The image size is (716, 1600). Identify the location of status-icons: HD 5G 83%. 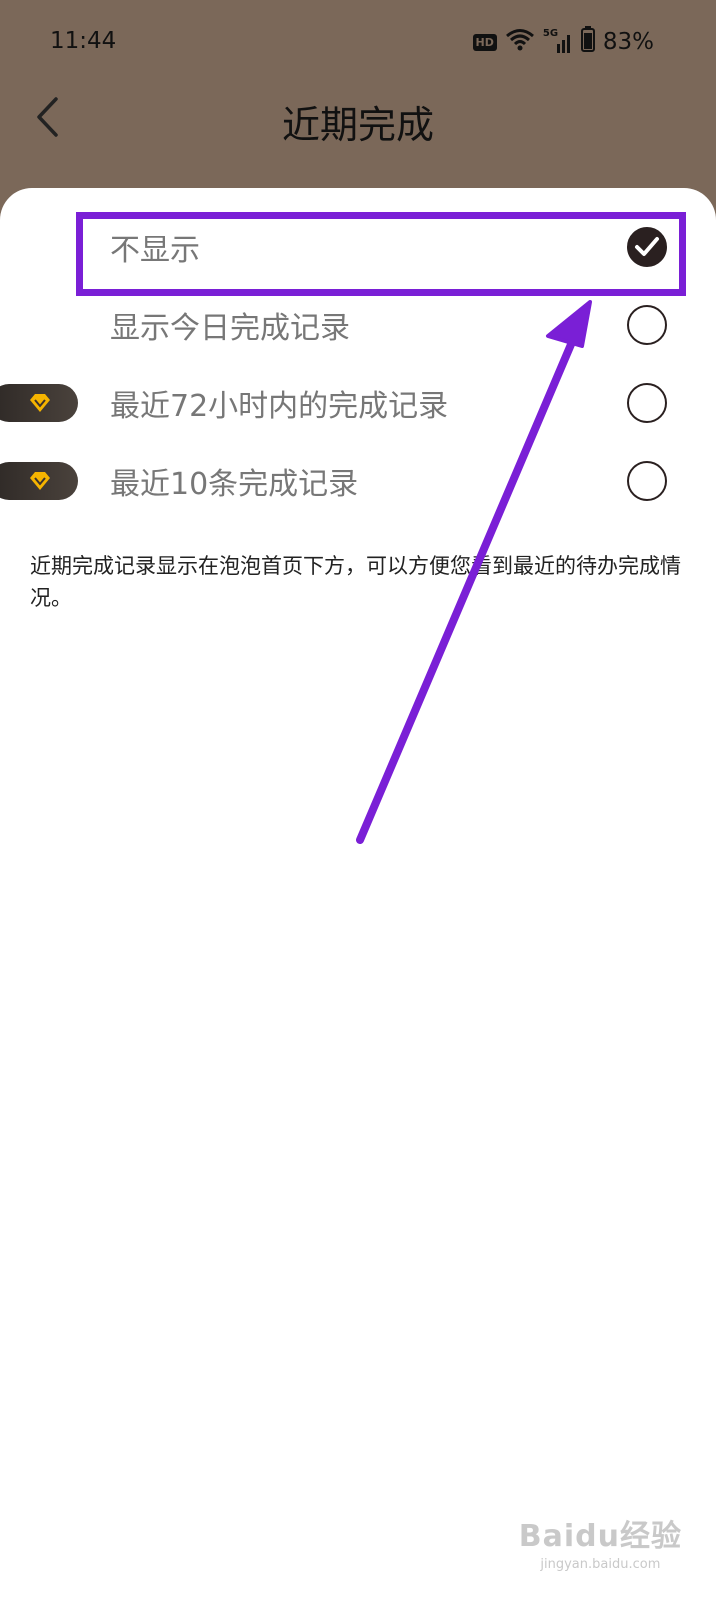
(563, 42).